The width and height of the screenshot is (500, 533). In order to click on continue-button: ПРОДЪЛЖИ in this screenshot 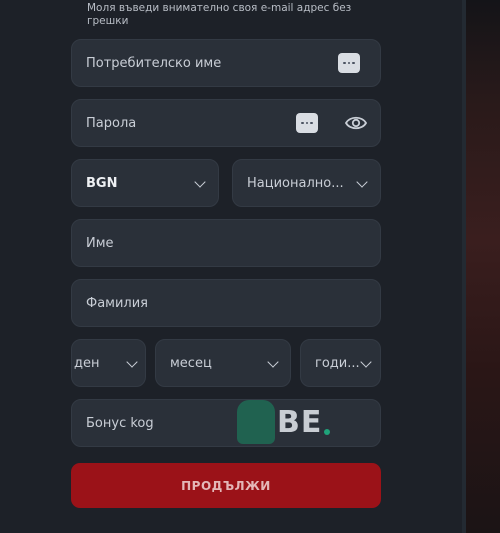, I will do `click(226, 485)`.